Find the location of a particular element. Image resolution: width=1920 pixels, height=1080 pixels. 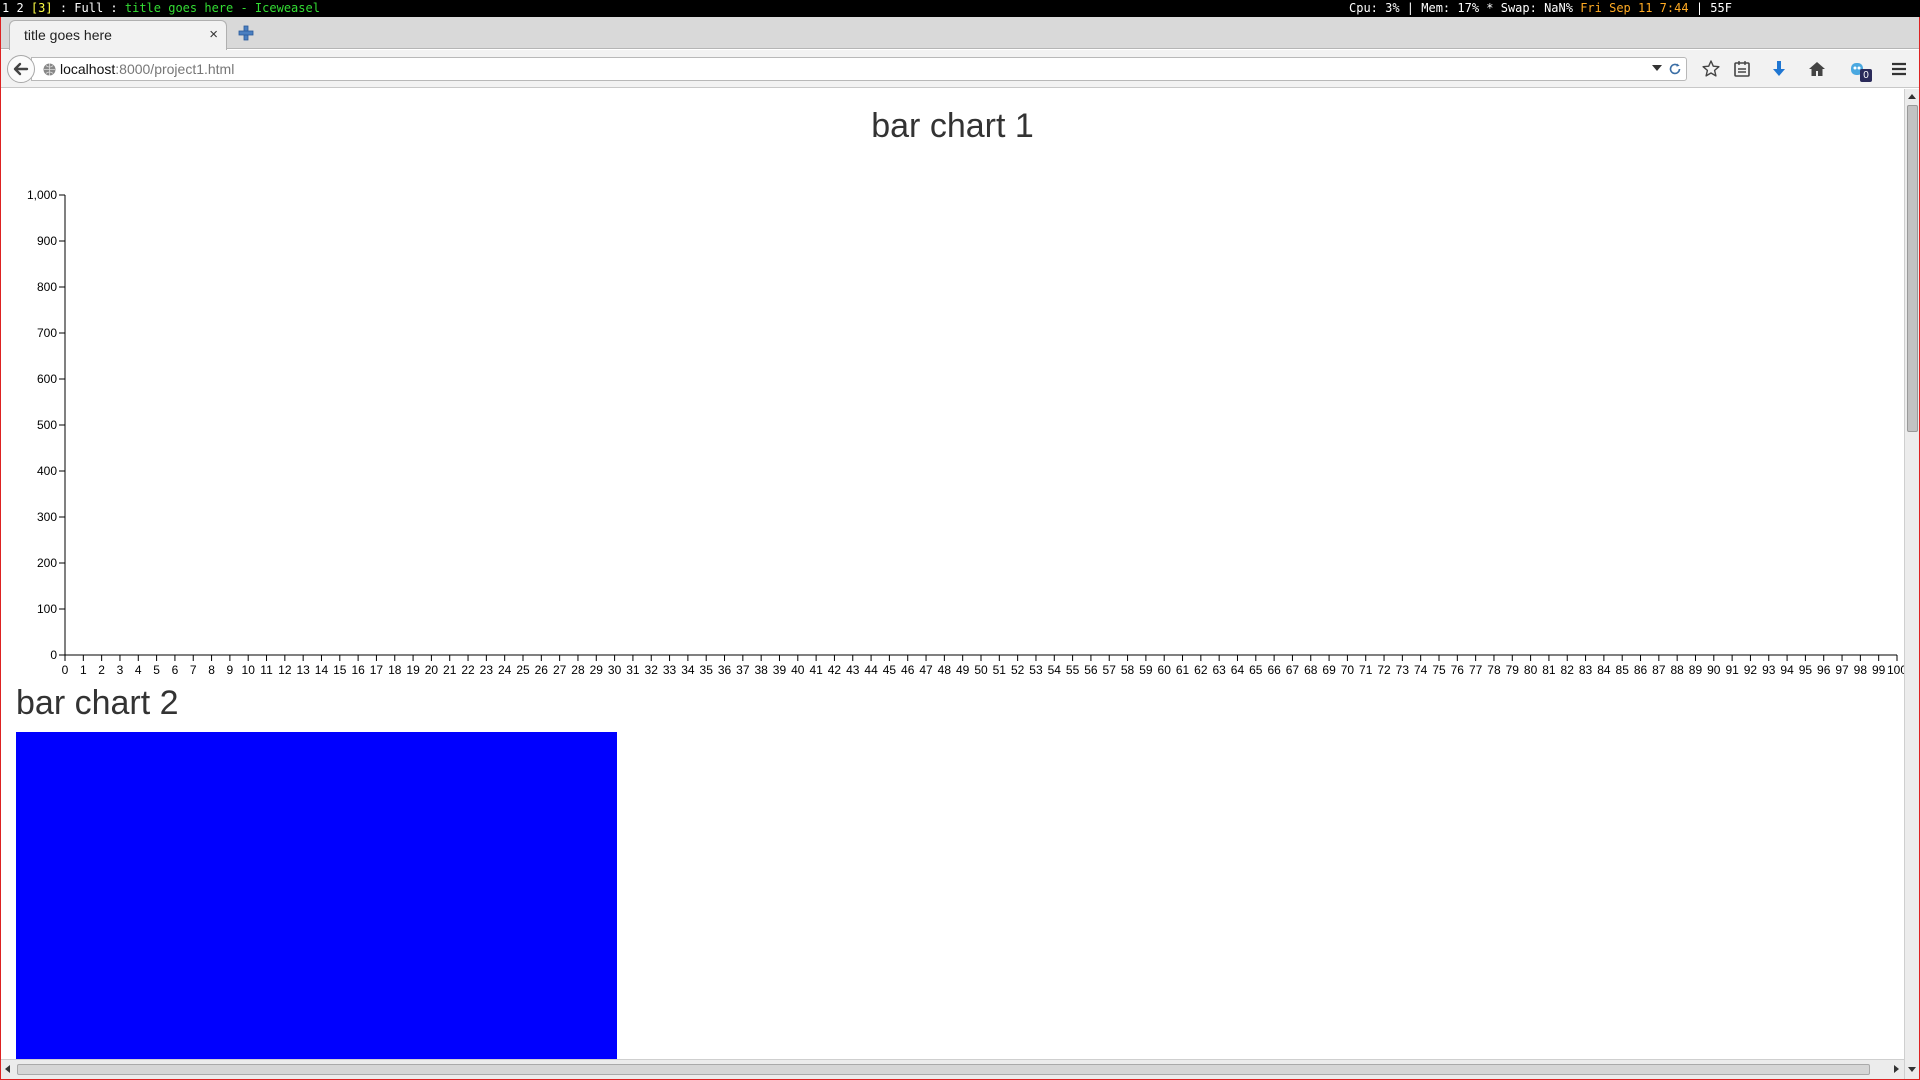

x-tick-label: 9 is located at coordinates (230, 670).